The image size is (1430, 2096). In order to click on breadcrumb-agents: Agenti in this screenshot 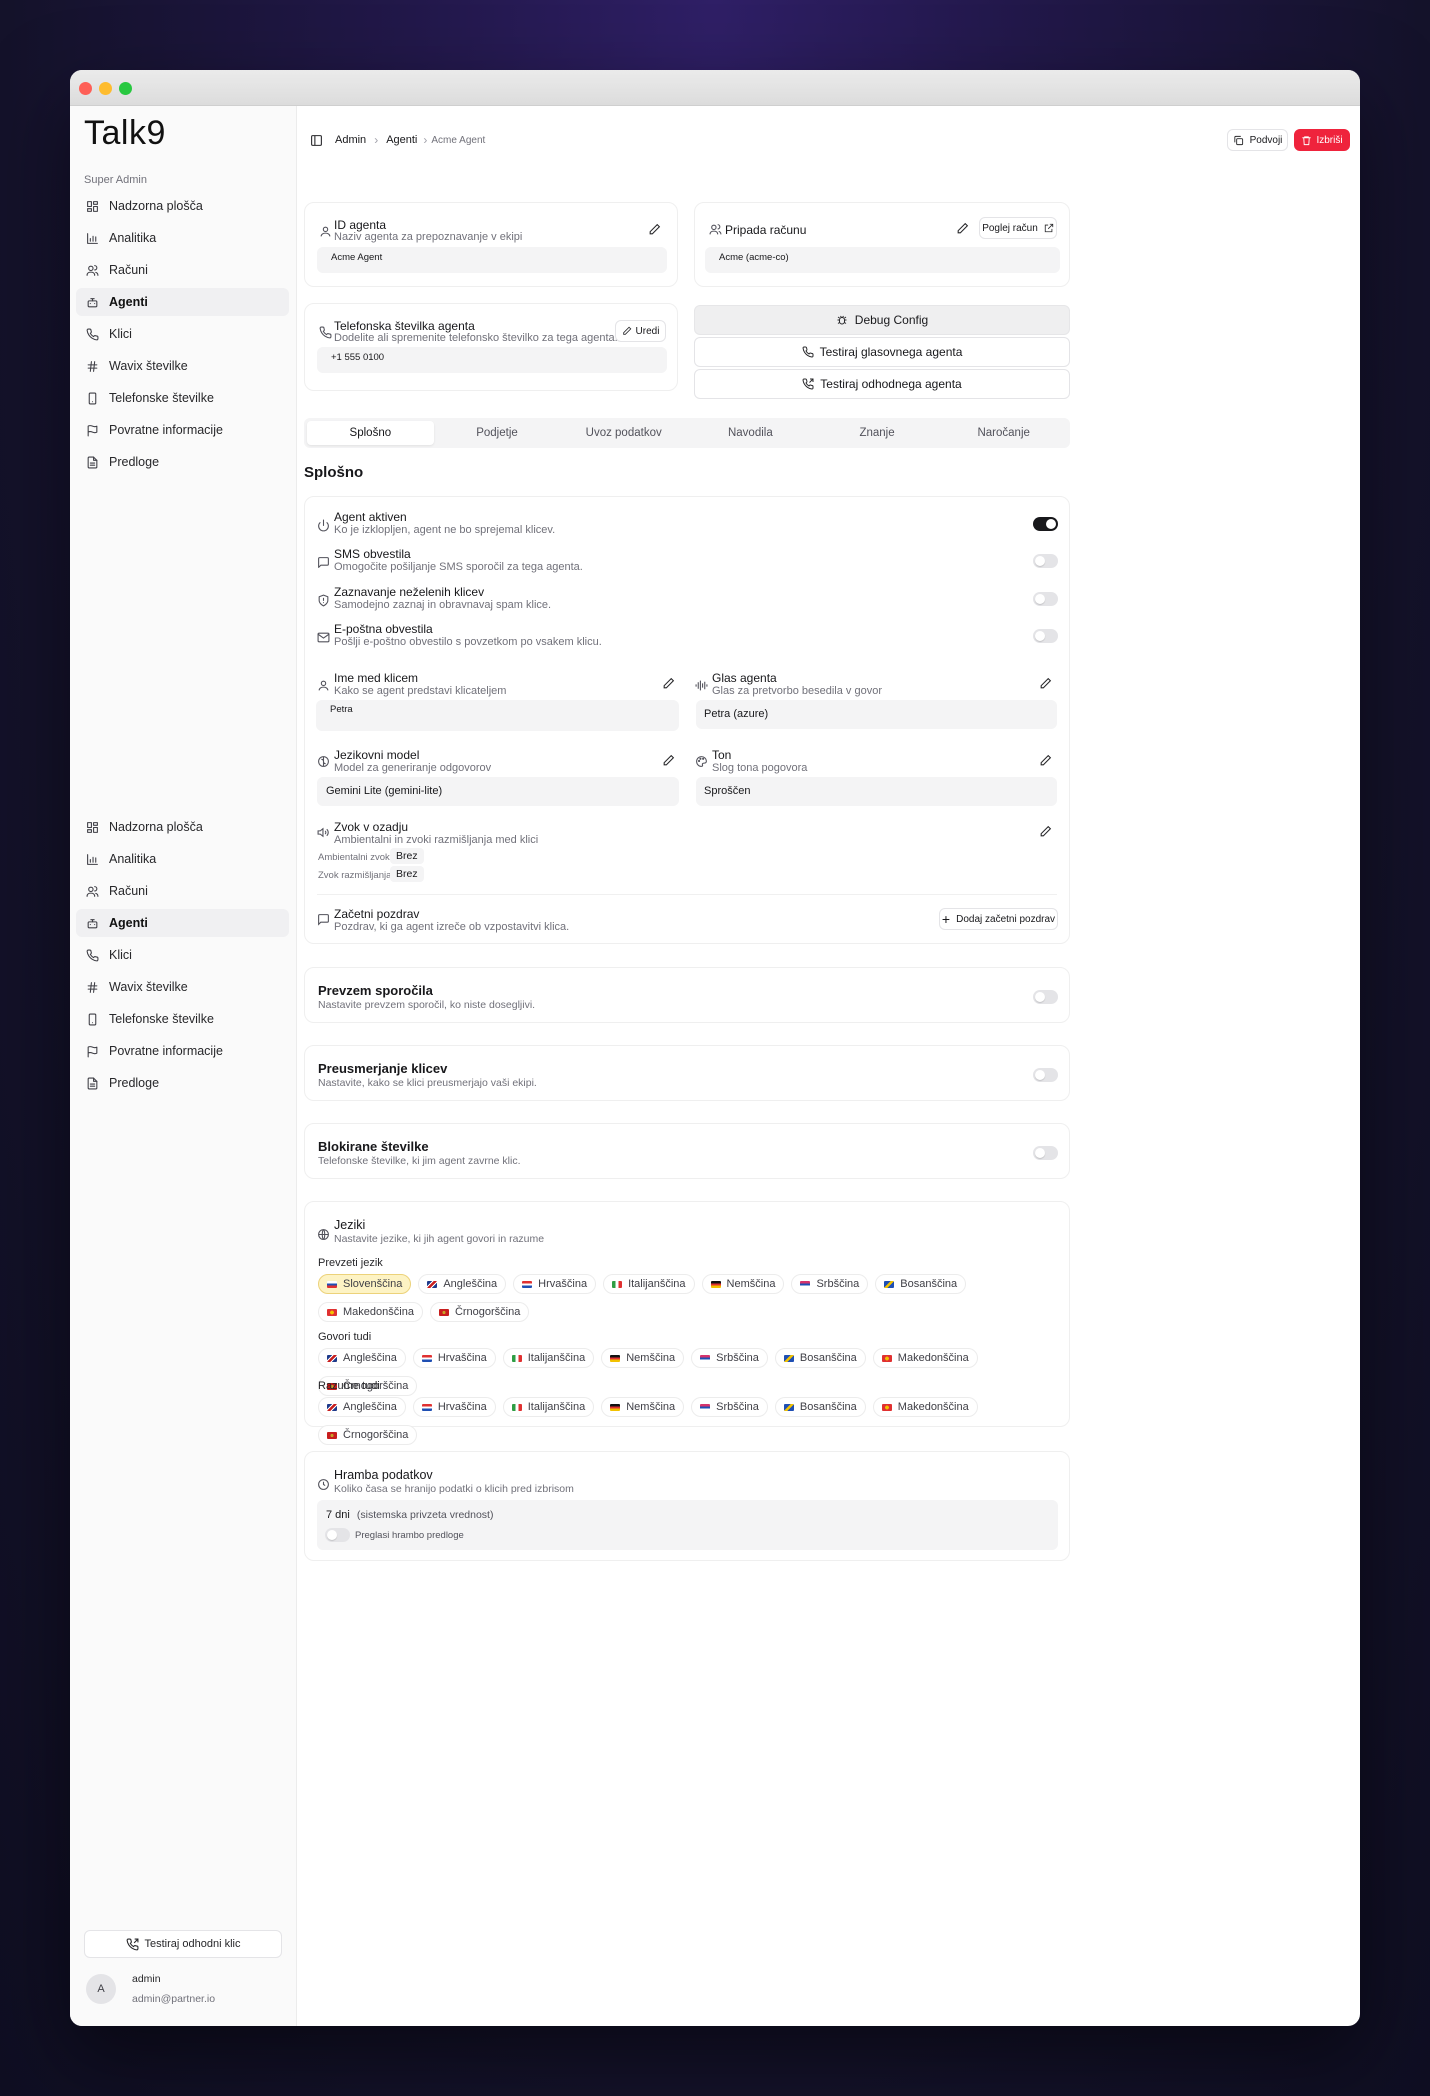, I will do `click(401, 140)`.